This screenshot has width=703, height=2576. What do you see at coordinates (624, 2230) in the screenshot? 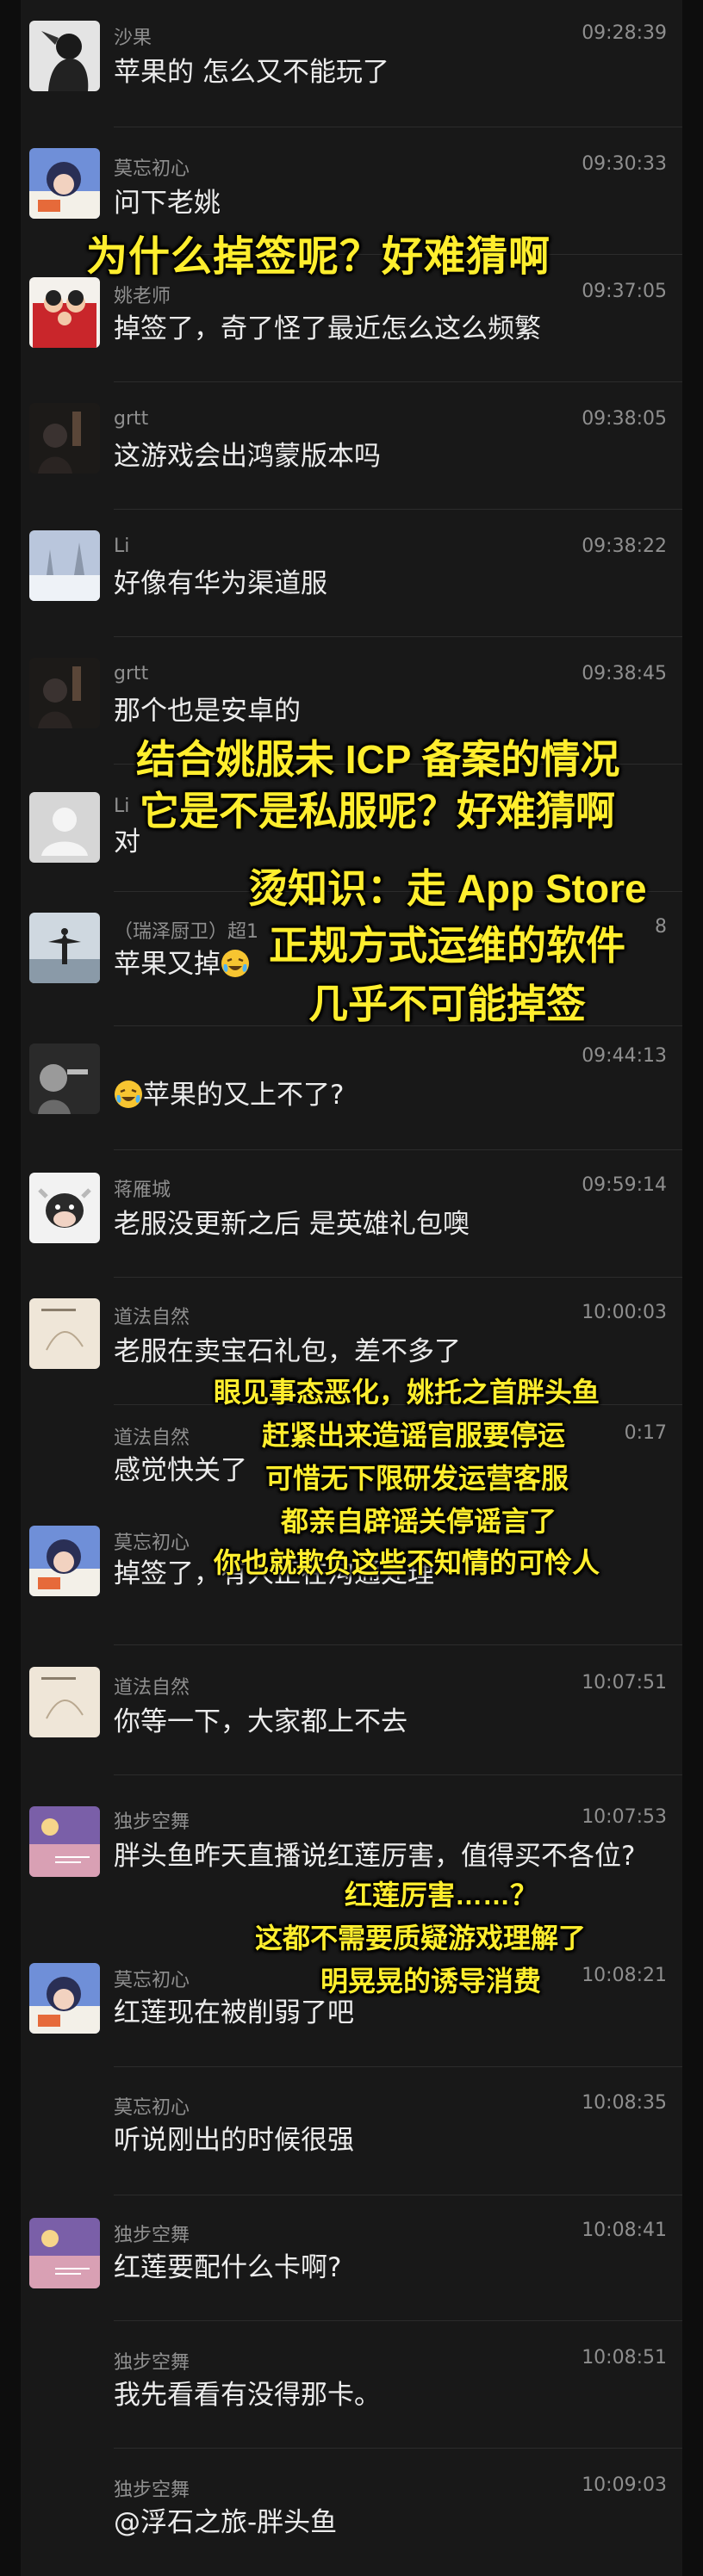
I see `message-time: 10:08:41` at bounding box center [624, 2230].